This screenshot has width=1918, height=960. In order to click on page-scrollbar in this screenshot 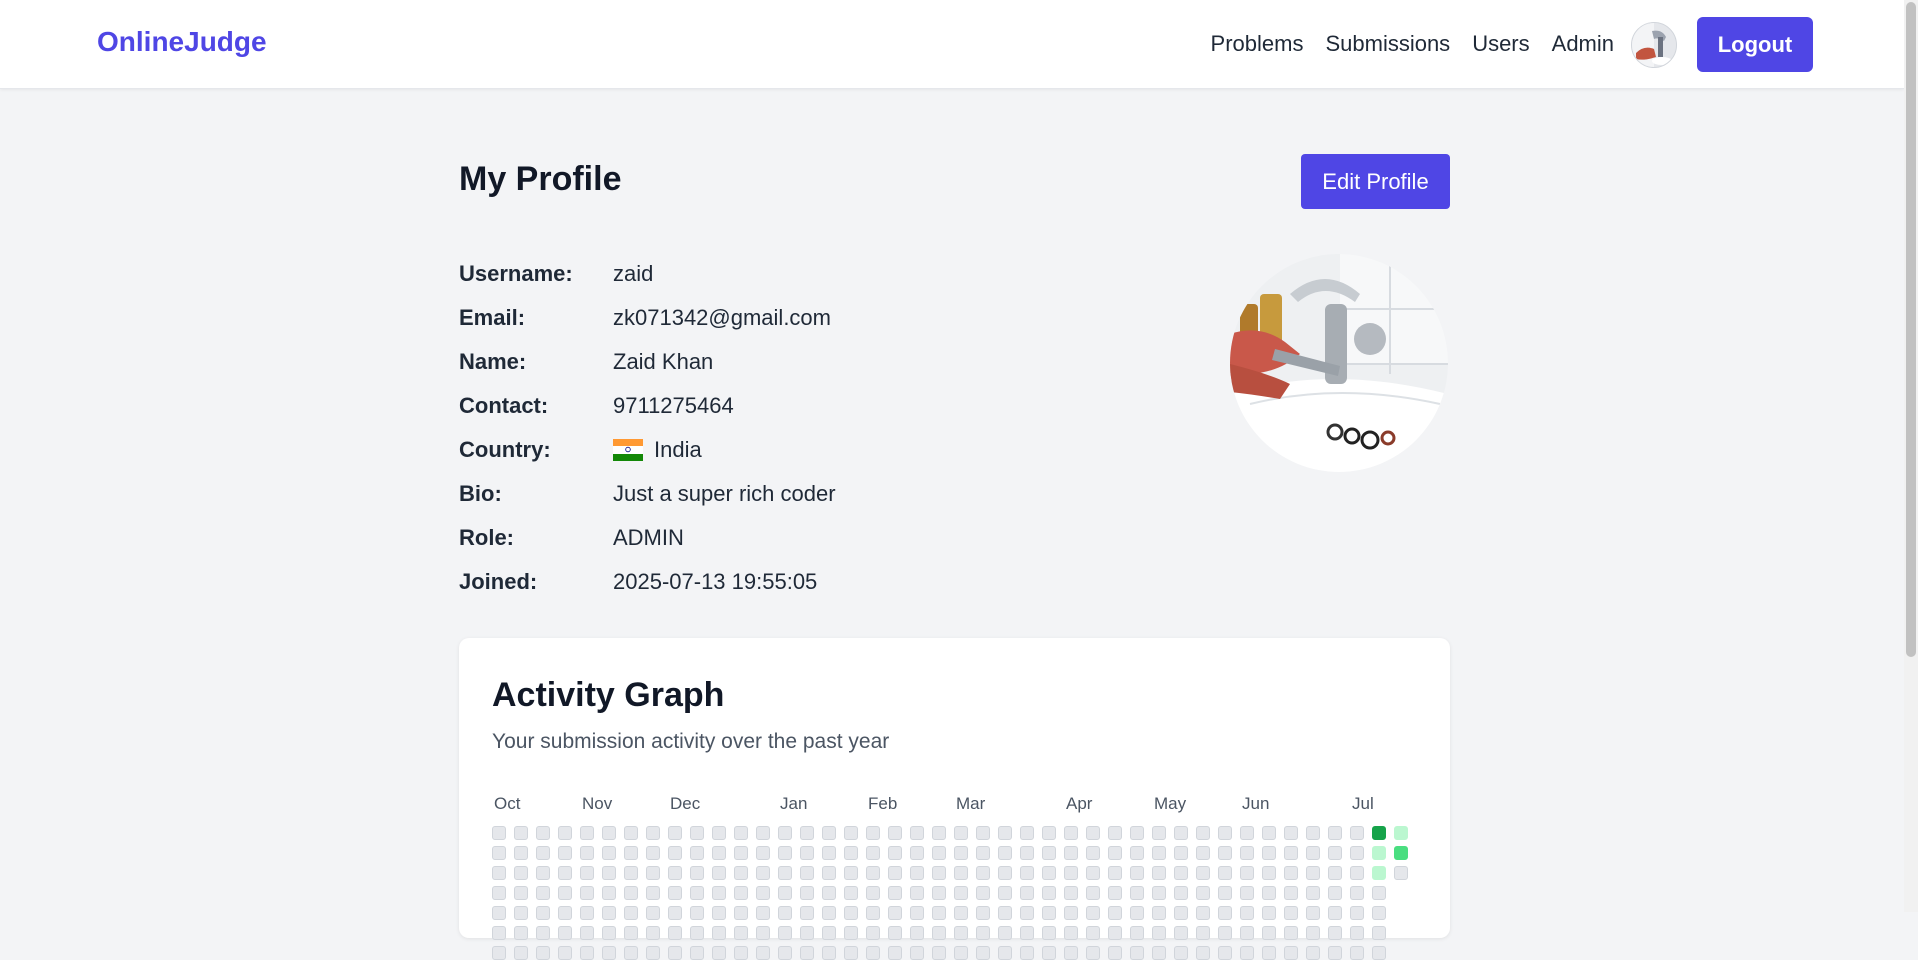, I will do `click(1911, 456)`.